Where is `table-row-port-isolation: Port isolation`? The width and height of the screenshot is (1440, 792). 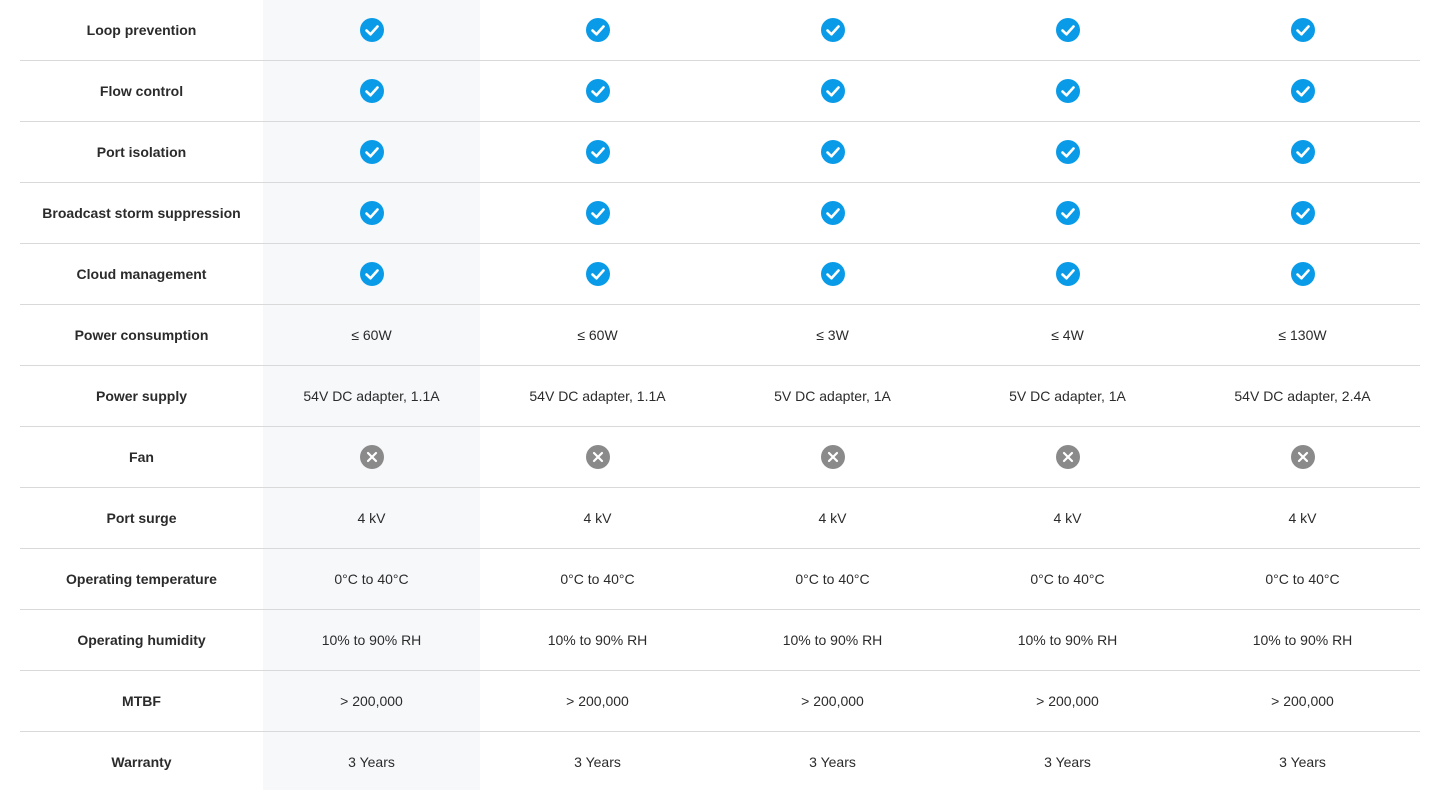
table-row-port-isolation: Port isolation is located at coordinates (720, 152).